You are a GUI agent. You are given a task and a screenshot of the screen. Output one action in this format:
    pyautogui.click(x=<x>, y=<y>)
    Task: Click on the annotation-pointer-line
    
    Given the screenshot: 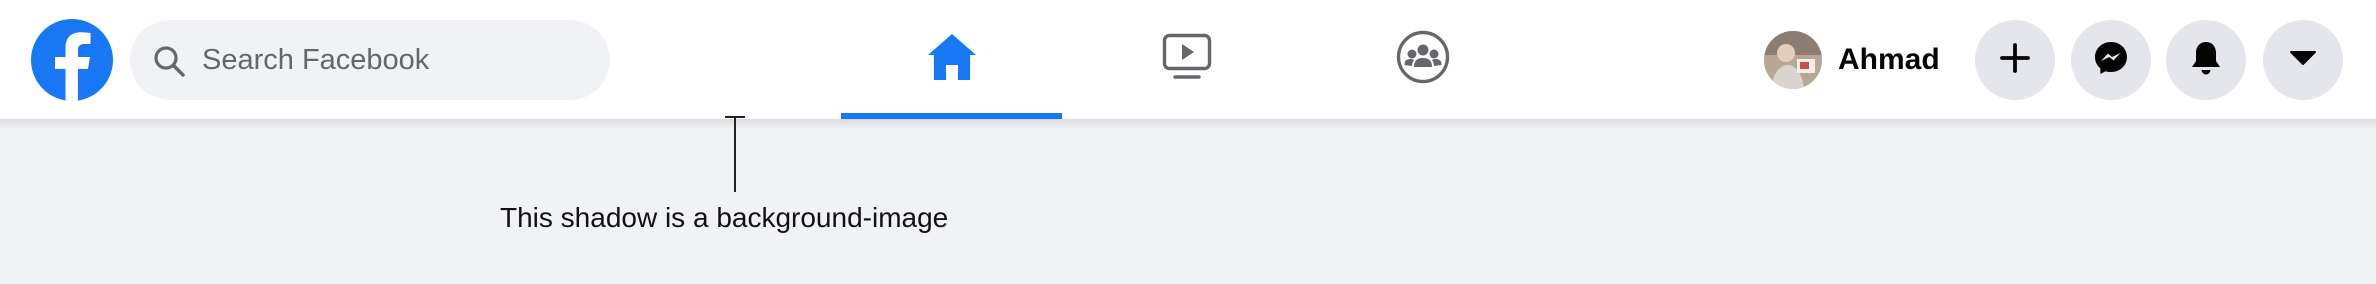 What is the action you would take?
    pyautogui.click(x=735, y=155)
    